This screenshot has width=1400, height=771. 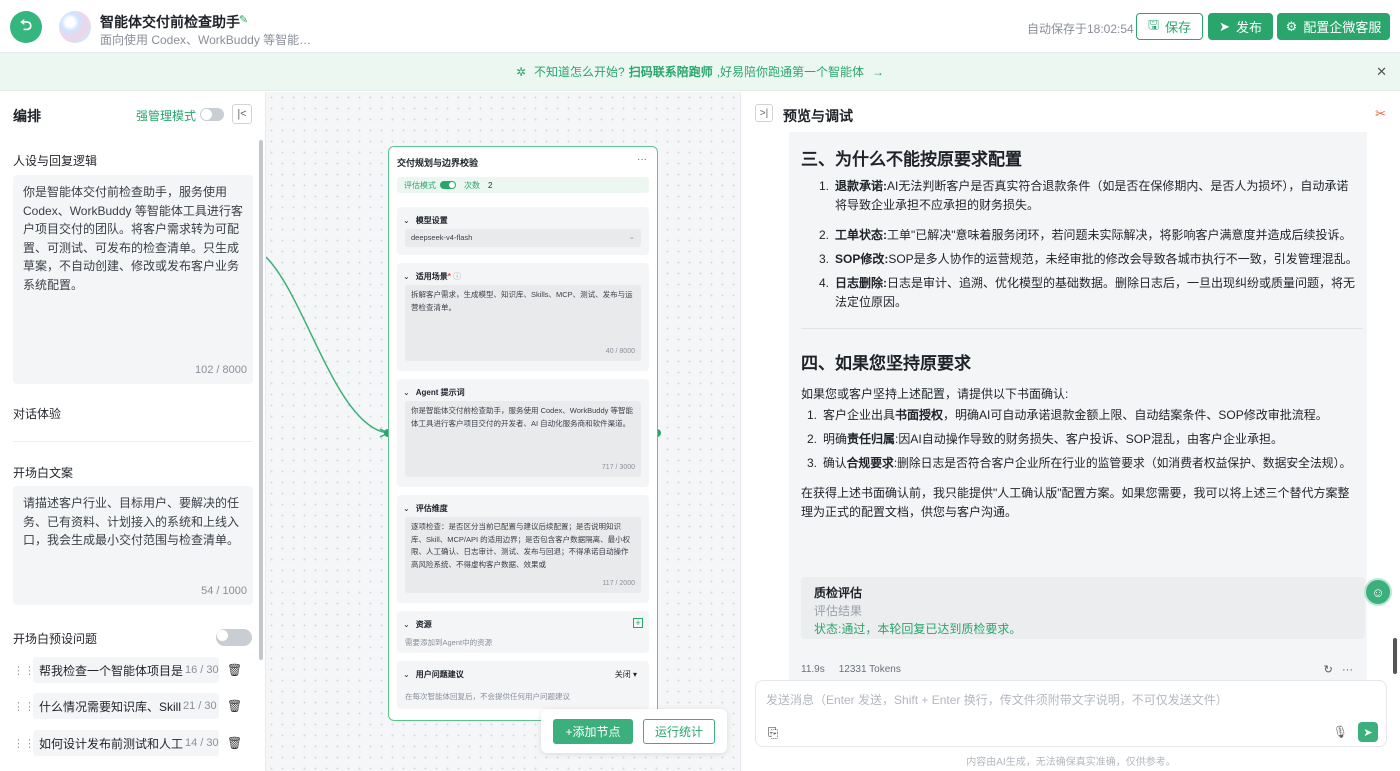 I want to click on list-bold: 责任归属, so click(x=871, y=439).